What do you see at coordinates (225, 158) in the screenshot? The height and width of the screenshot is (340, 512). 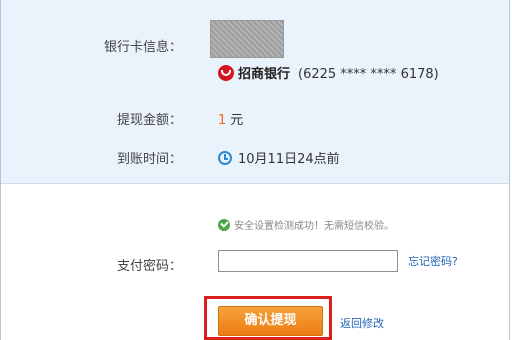 I see `clock-icon` at bounding box center [225, 158].